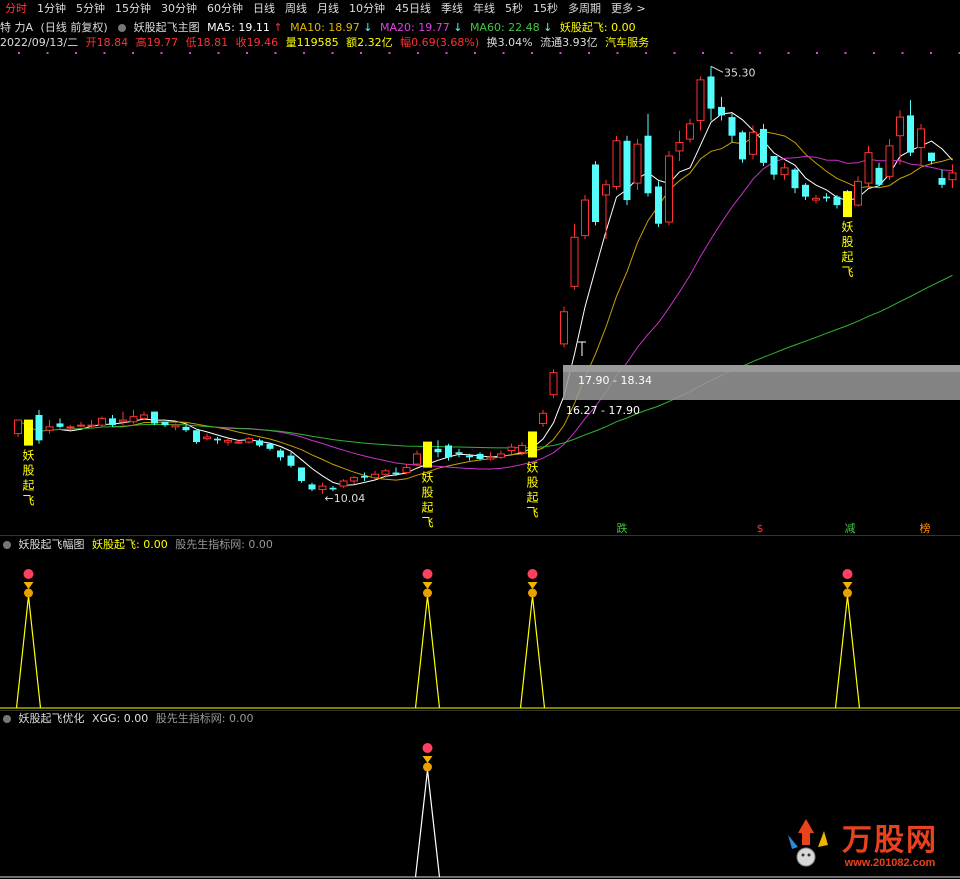 Image resolution: width=960 pixels, height=879 pixels. What do you see at coordinates (480, 535) in the screenshot?
I see `panel-divider` at bounding box center [480, 535].